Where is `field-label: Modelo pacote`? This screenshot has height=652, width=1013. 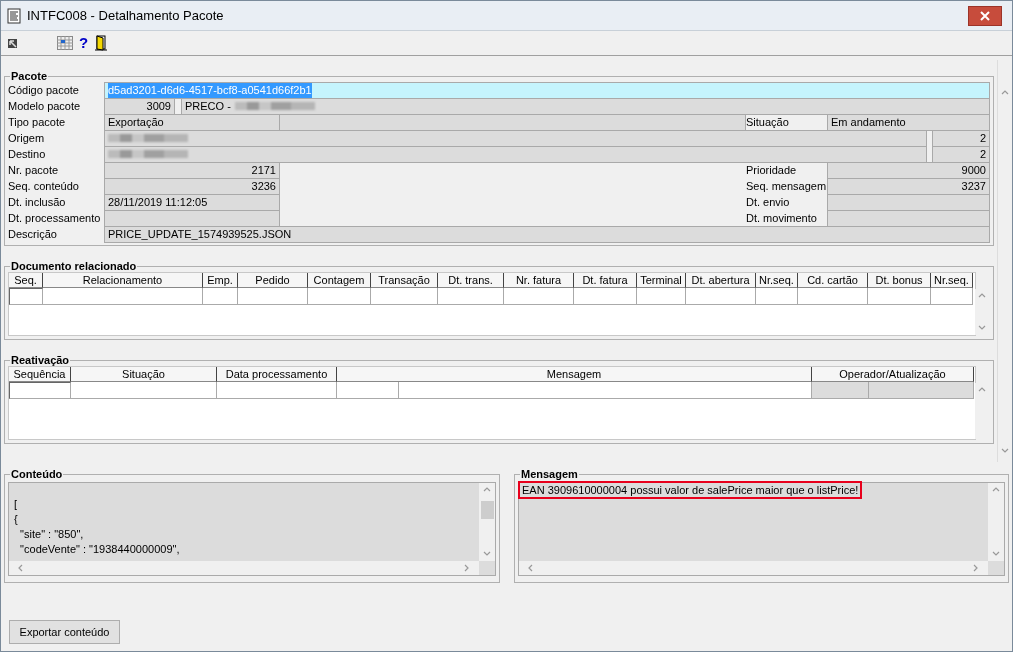
field-label: Modelo pacote is located at coordinates (45, 106).